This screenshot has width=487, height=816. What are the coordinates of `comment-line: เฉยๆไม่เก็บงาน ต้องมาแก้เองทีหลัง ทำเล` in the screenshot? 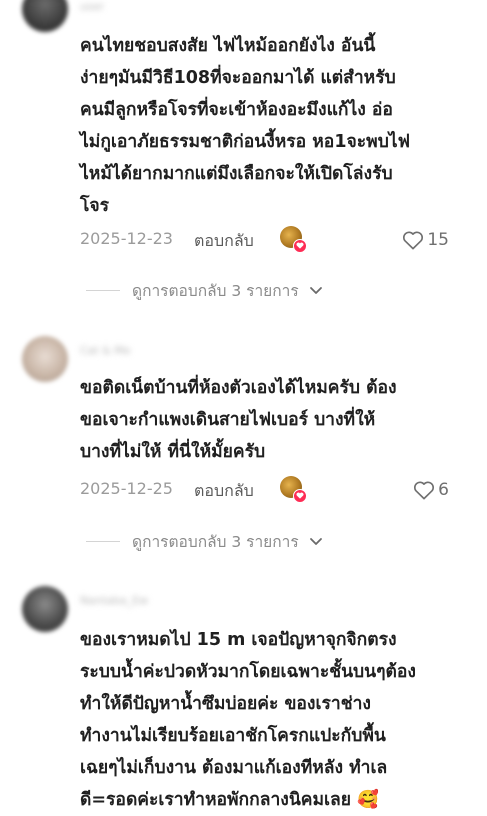 It's located at (234, 768).